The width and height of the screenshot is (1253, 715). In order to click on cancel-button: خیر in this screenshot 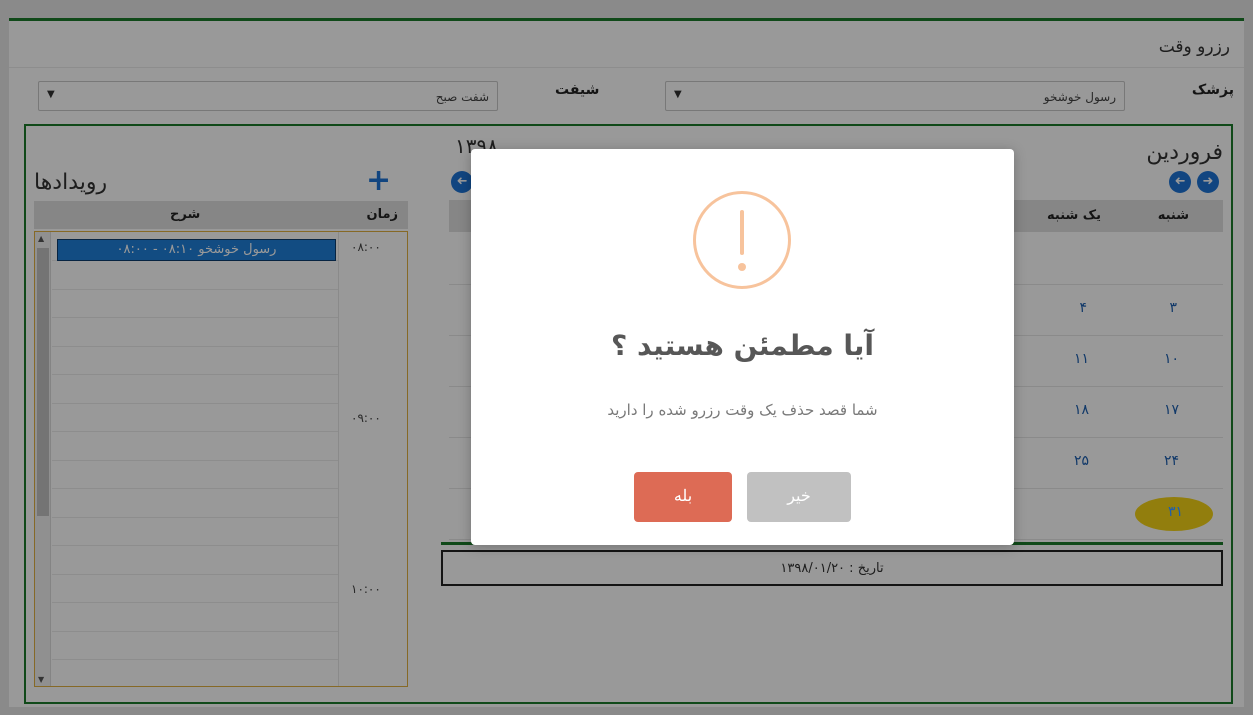, I will do `click(799, 497)`.